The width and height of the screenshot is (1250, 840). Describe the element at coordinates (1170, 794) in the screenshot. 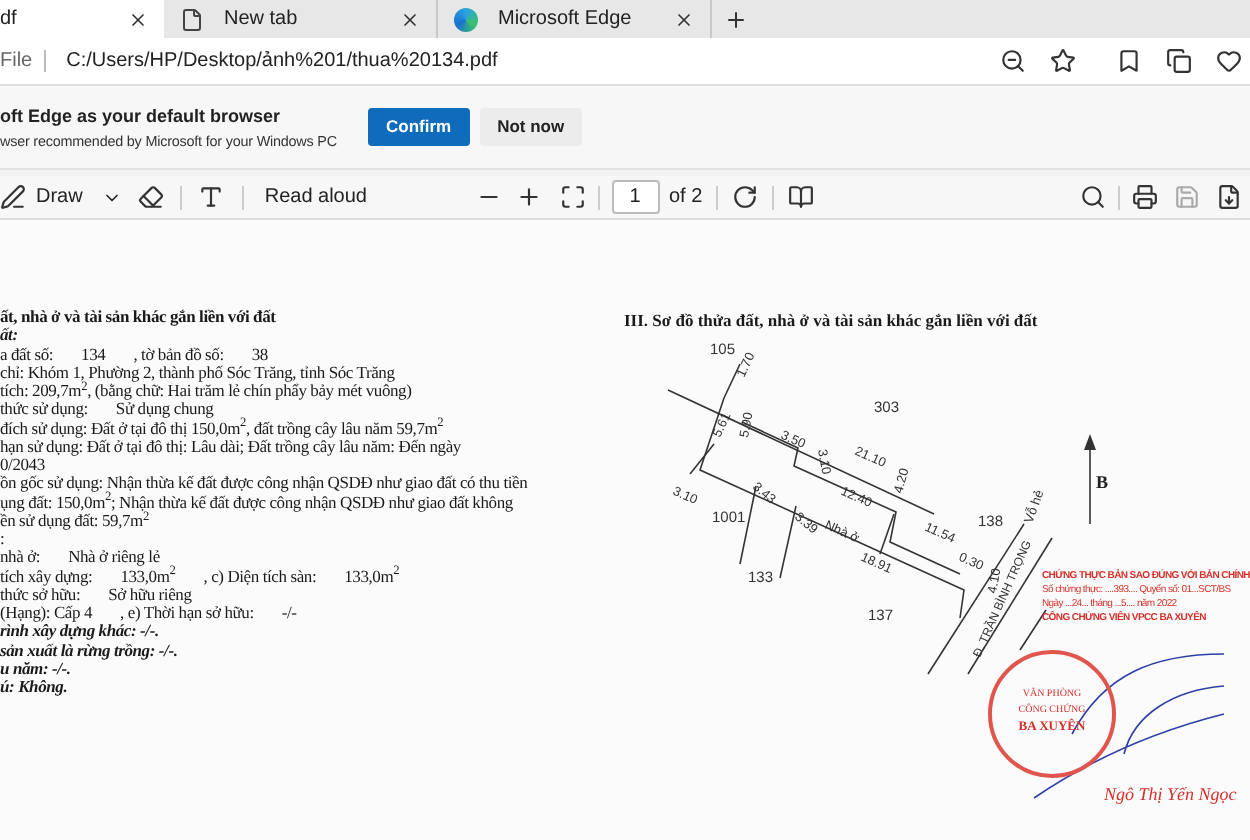

I see `signature-name: Ngô Thị Yến Ngọc` at that location.